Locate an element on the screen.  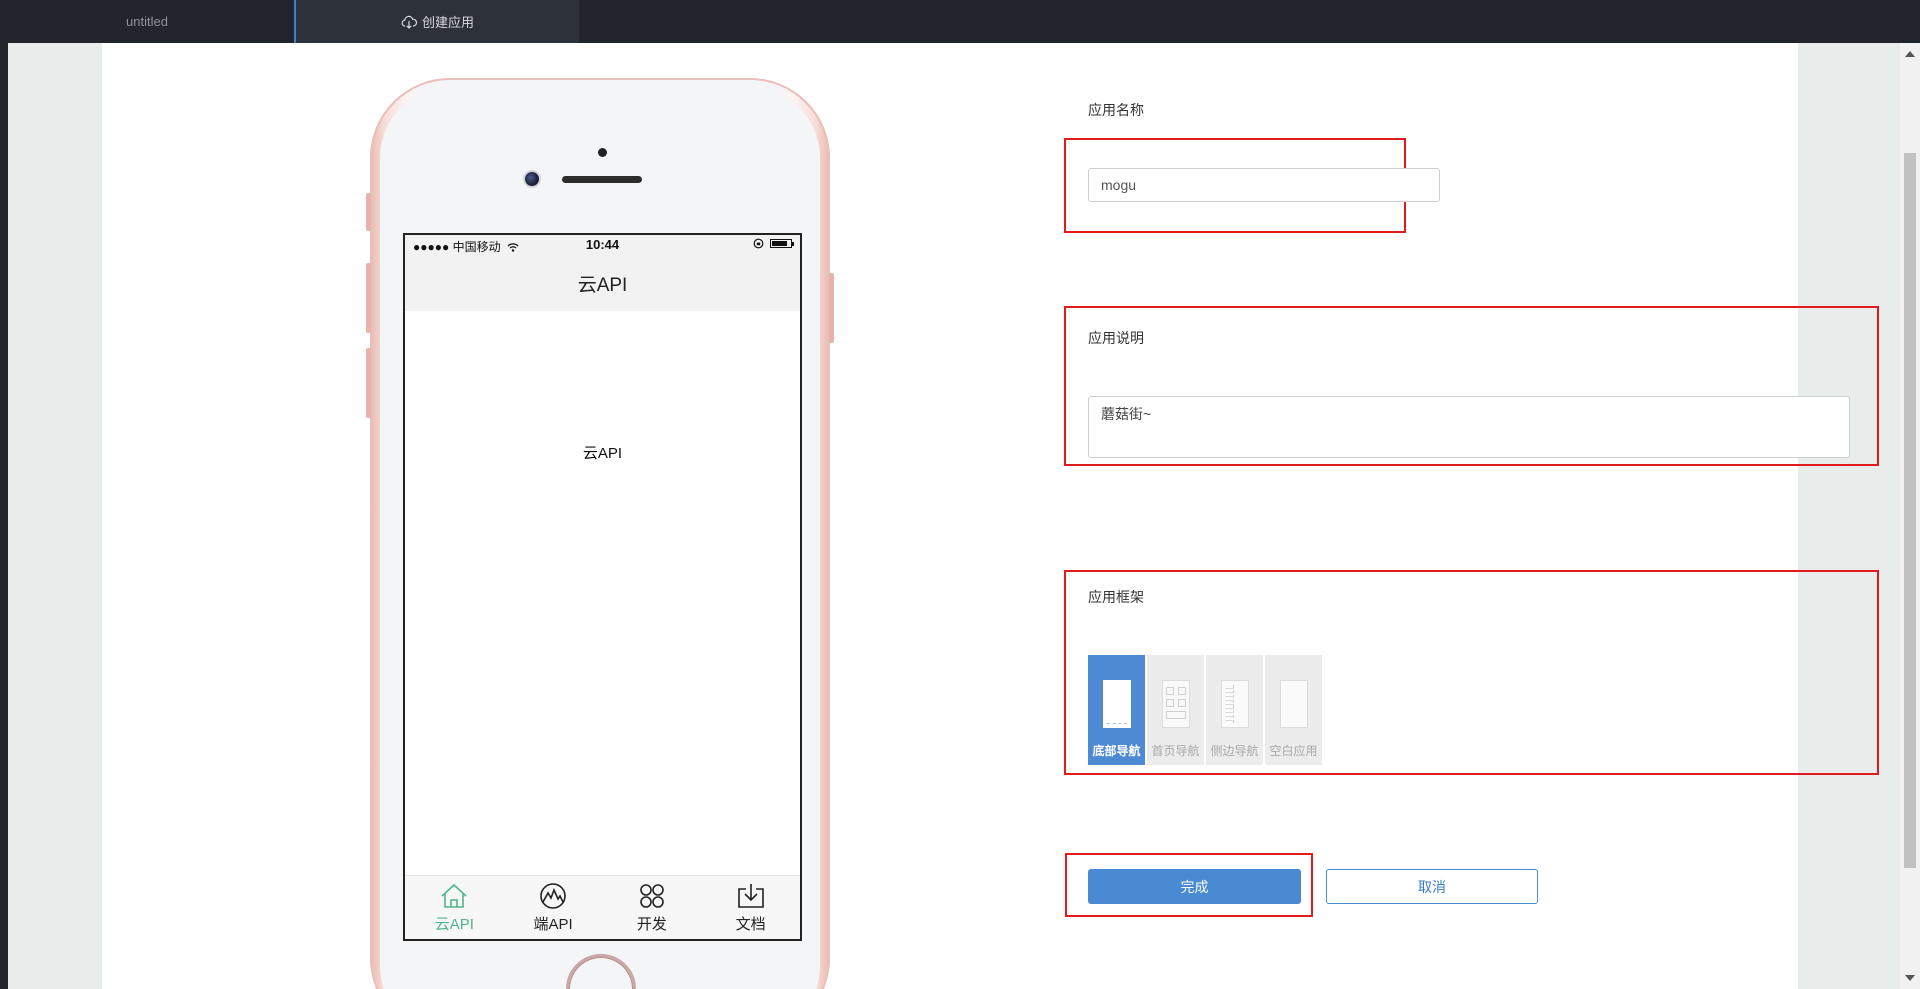
home-nav-thumb-icon is located at coordinates (1175, 704).